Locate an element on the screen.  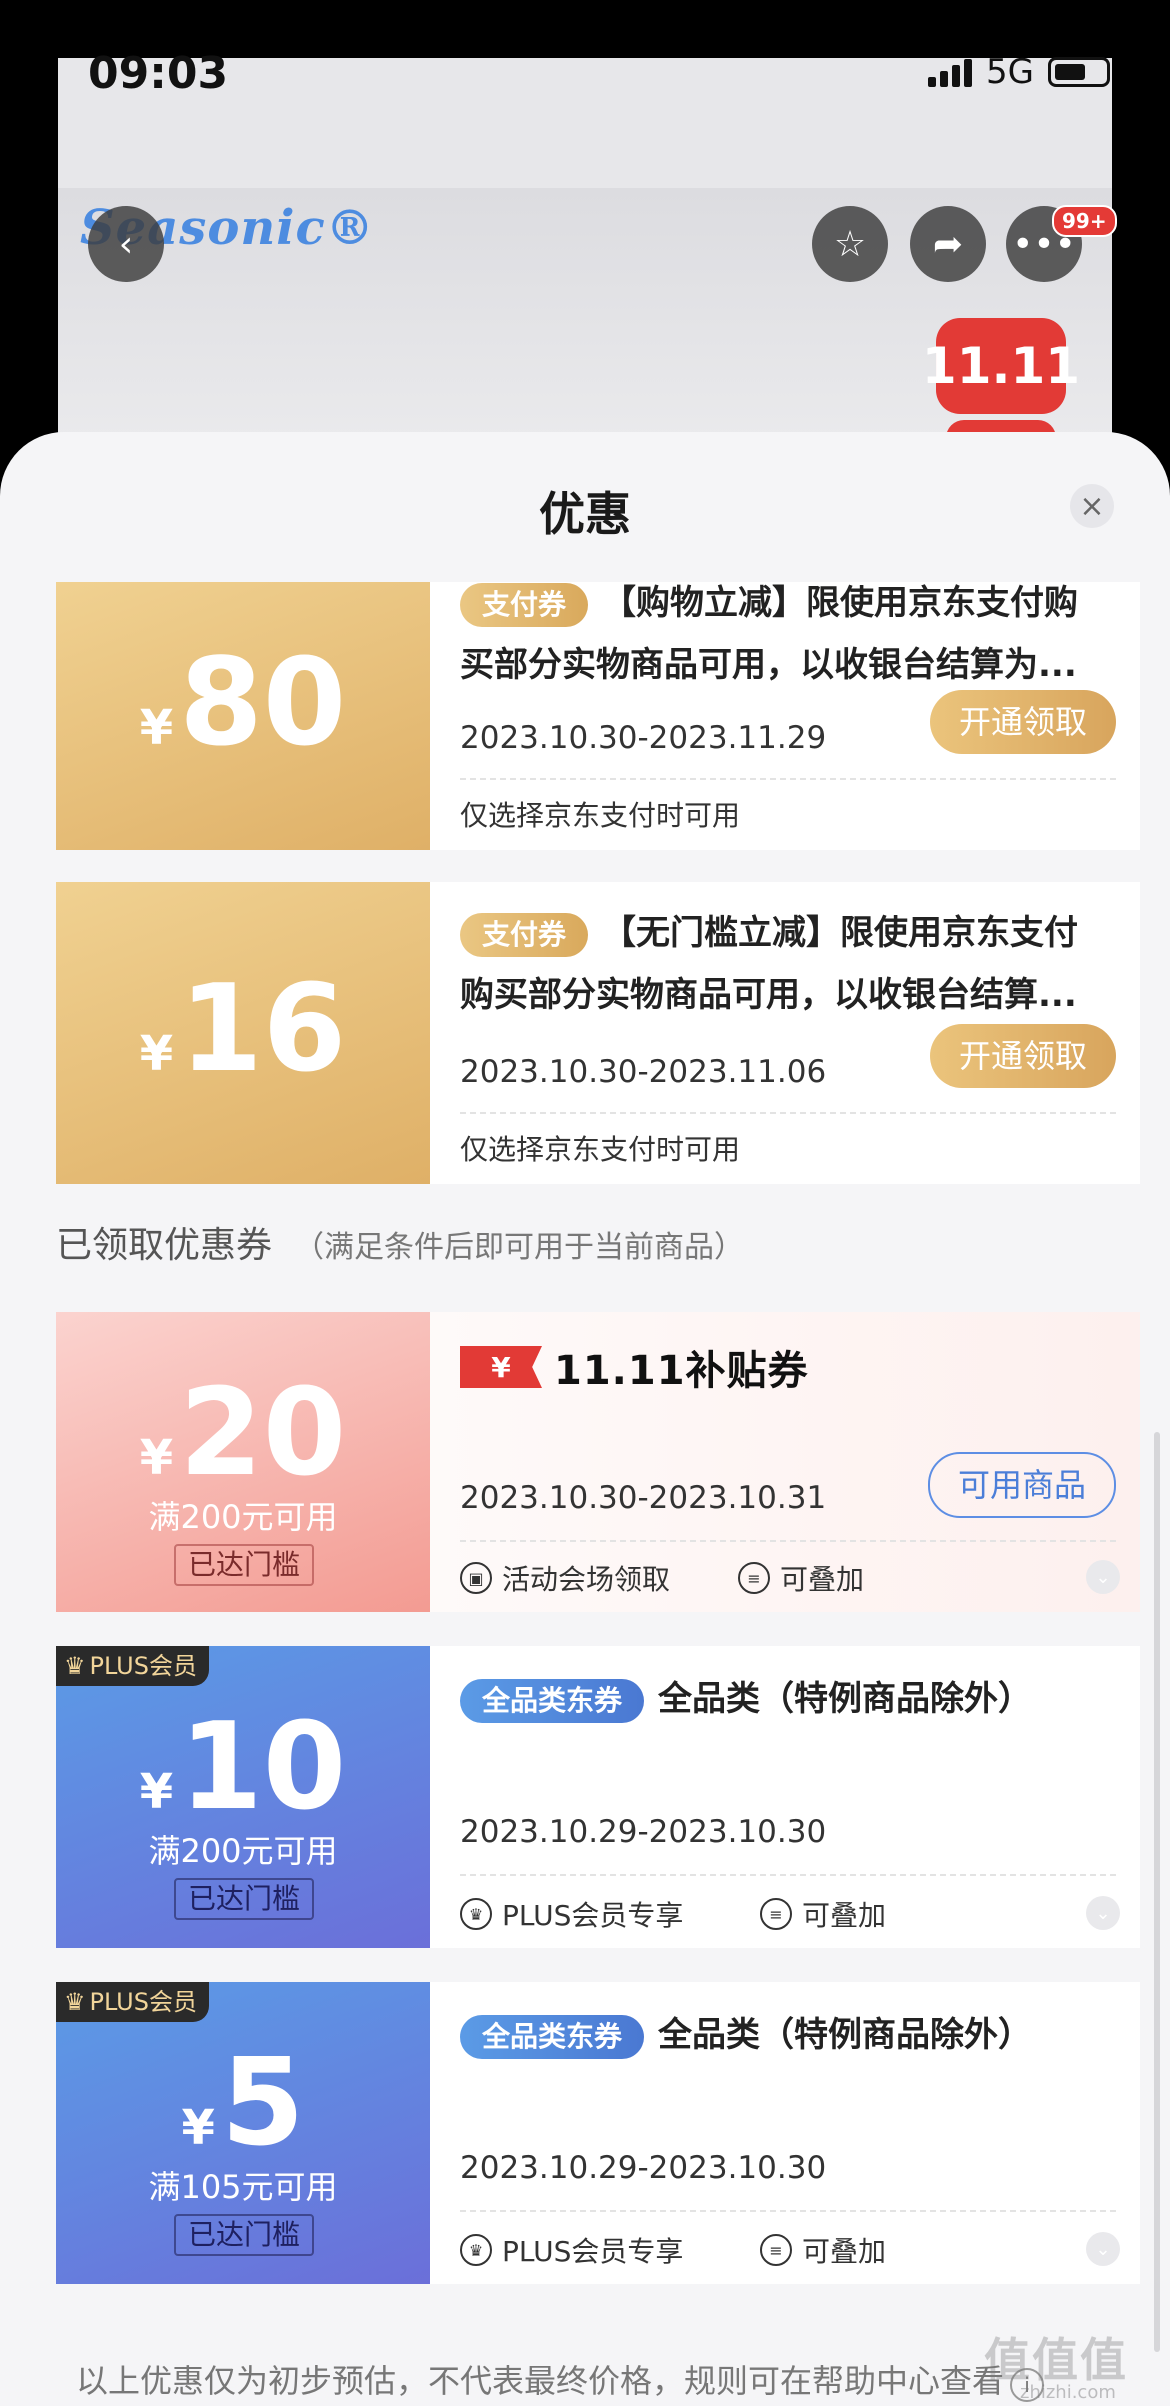
coupon-condition: 满105元可用 is located at coordinates (243, 2187).